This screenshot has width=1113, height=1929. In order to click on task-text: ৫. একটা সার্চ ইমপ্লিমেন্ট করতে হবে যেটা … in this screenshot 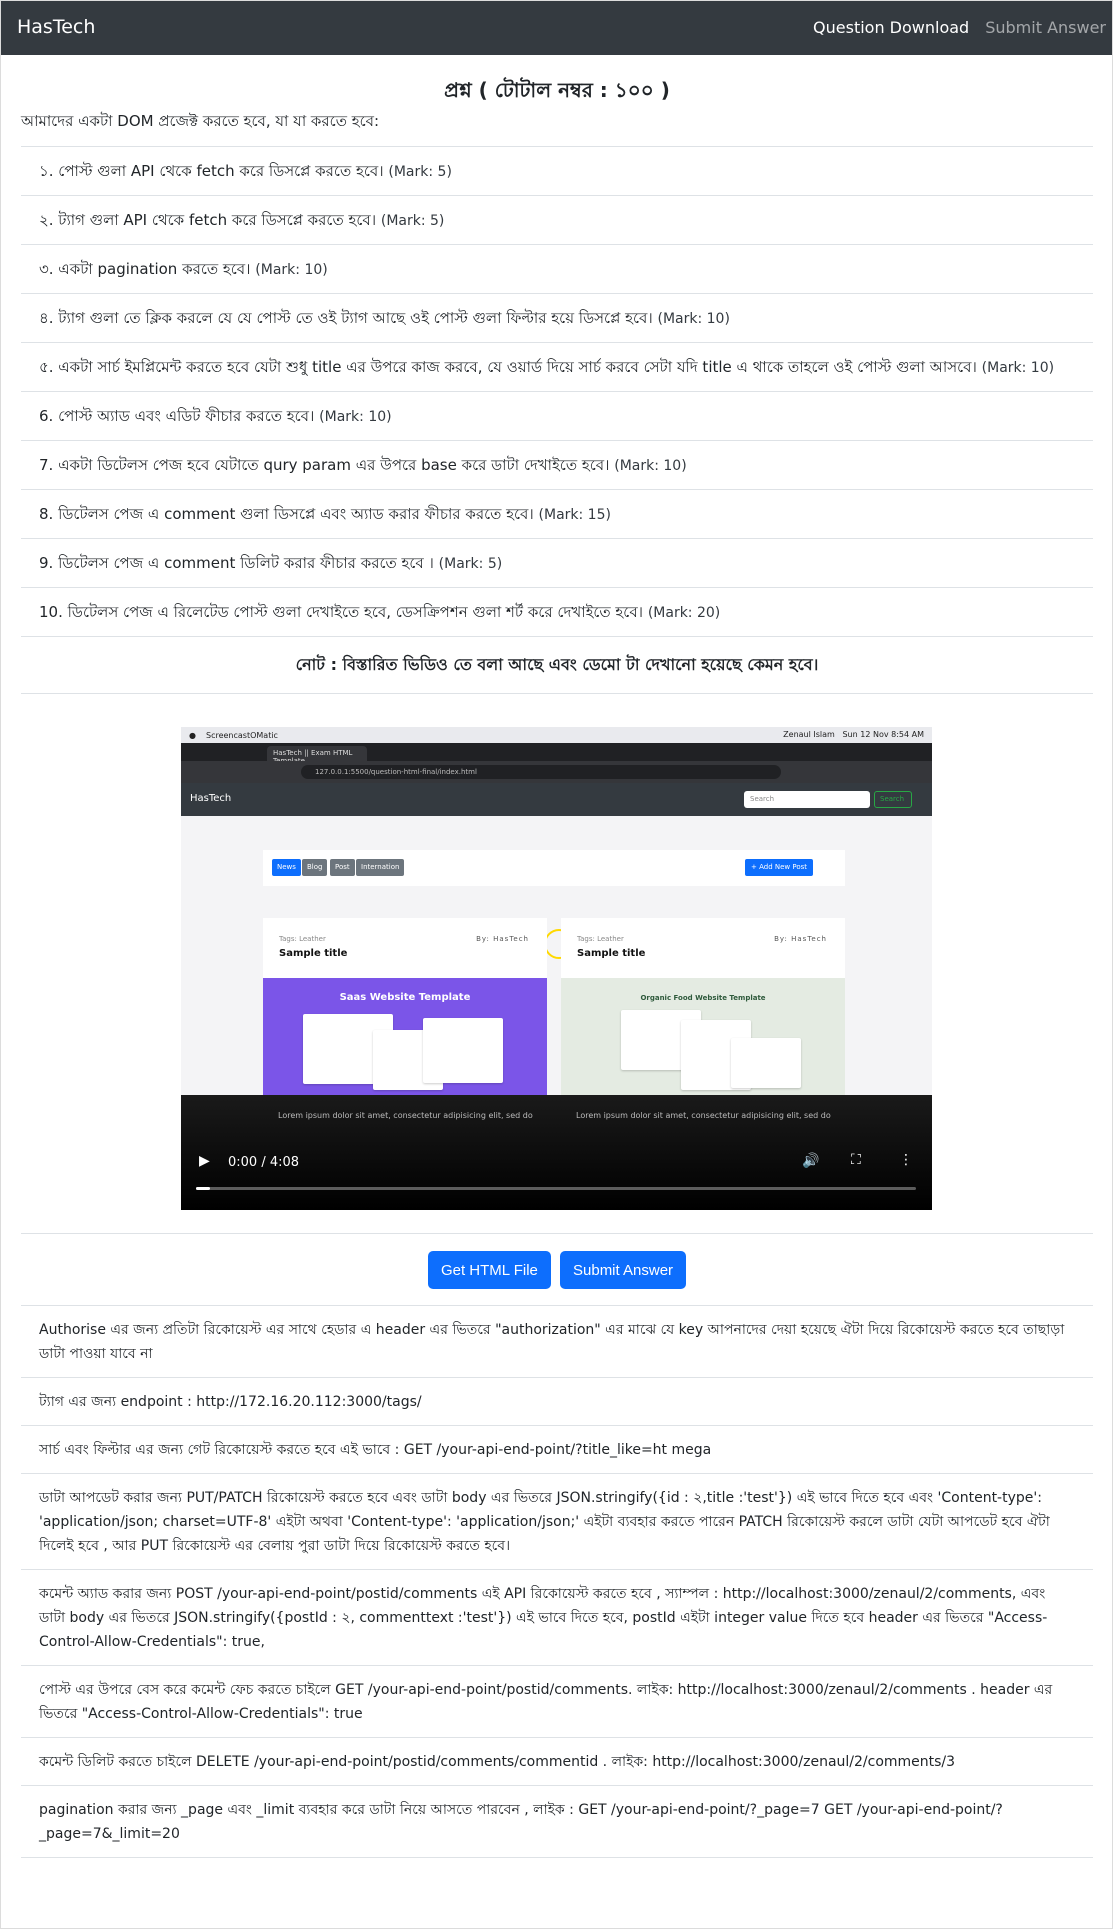, I will do `click(508, 367)`.